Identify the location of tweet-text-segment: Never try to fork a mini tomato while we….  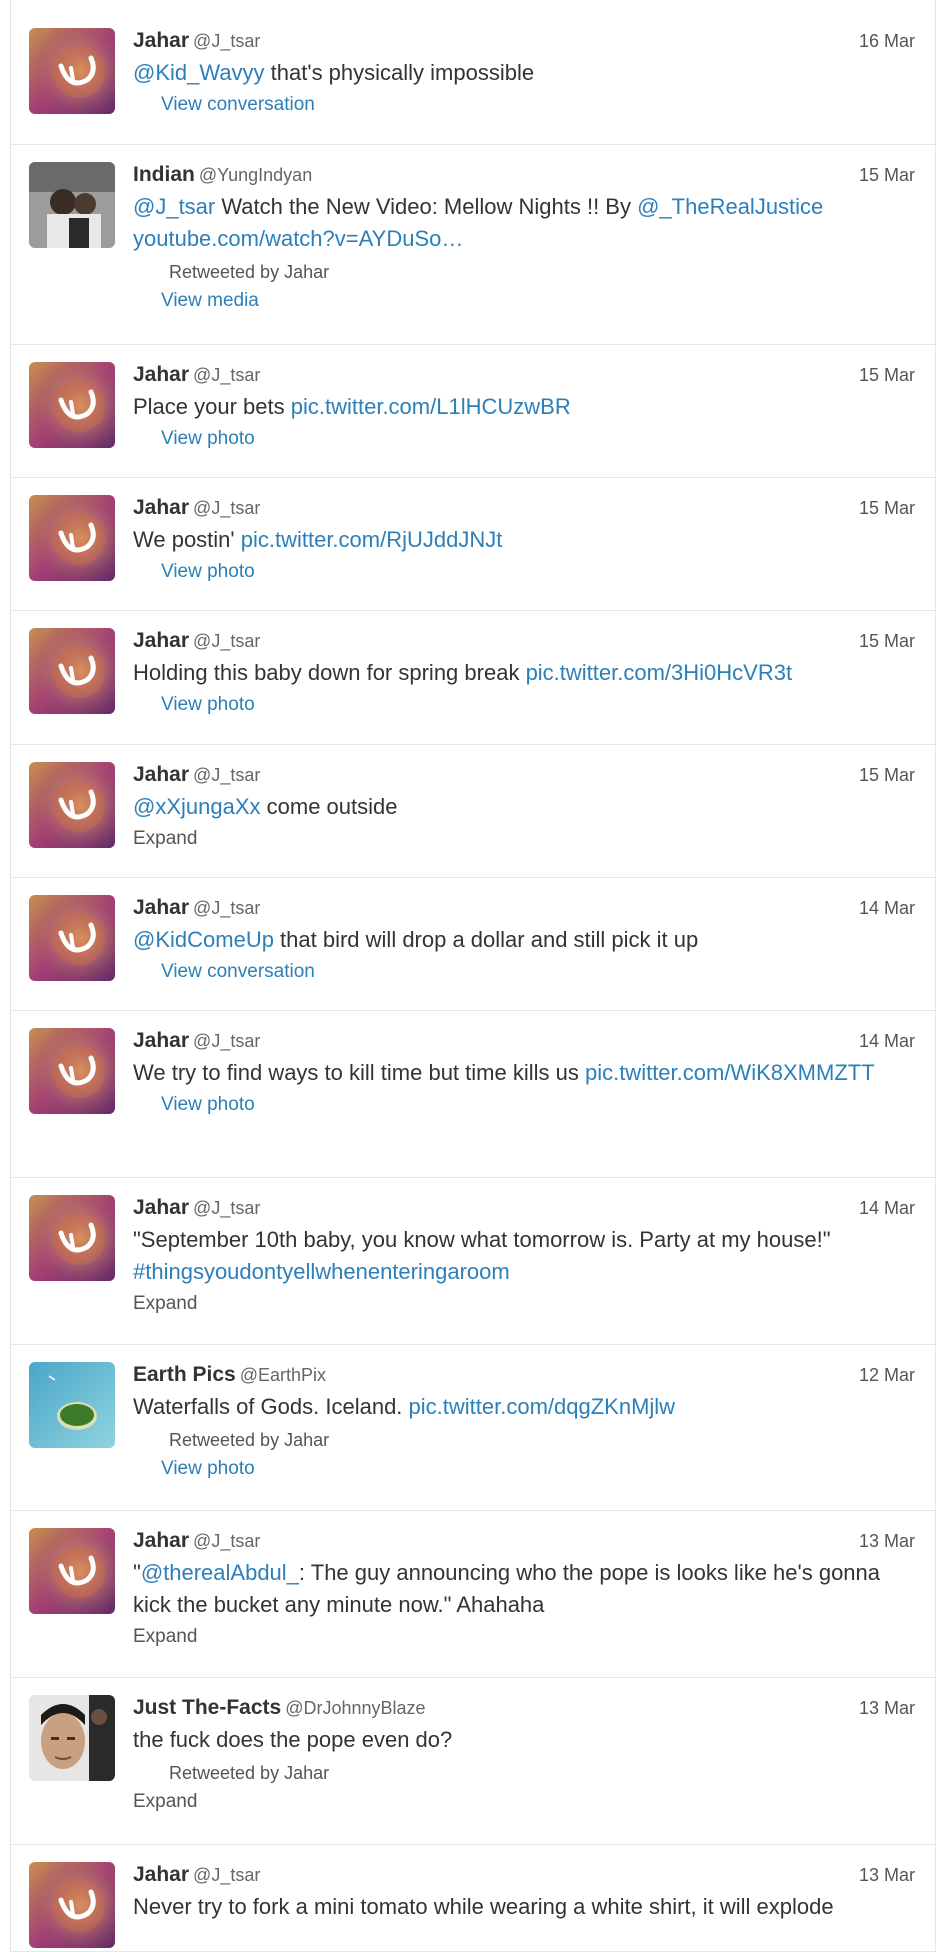
(483, 1906).